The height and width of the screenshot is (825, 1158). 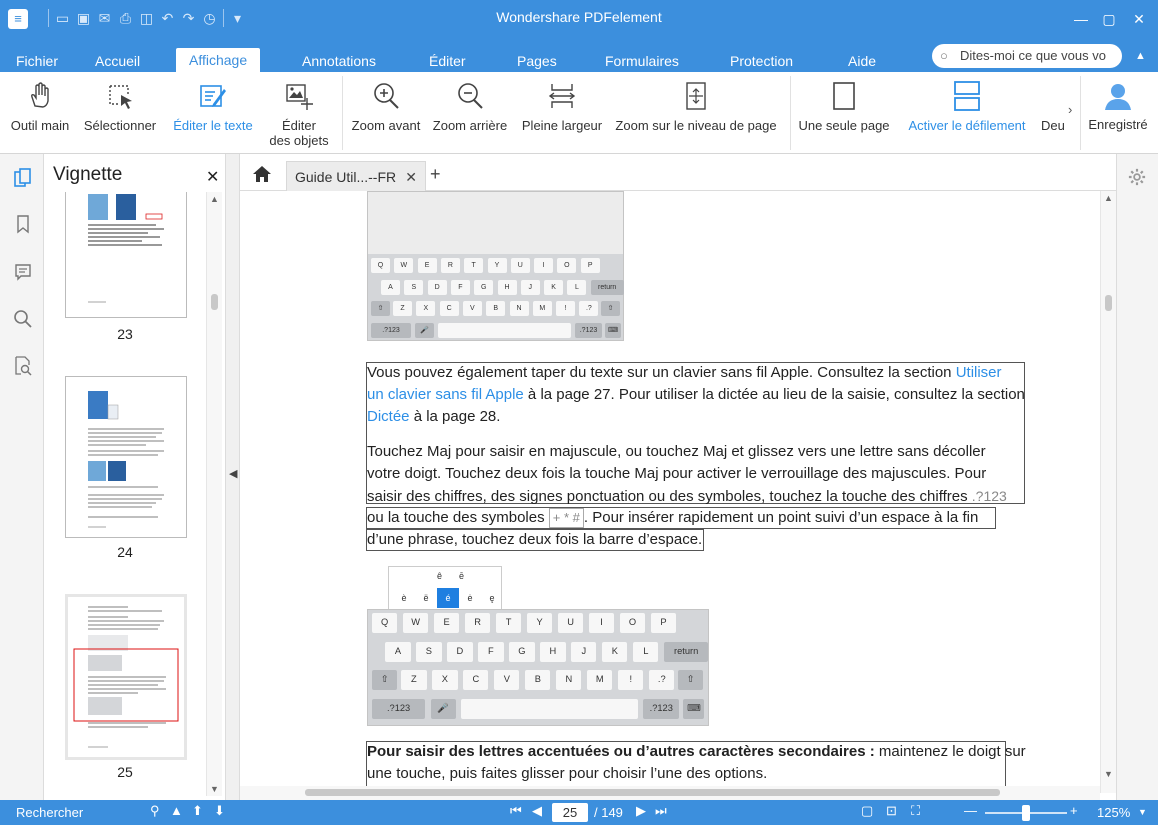 I want to click on first-page-icon: ⏮, so click(x=516, y=811).